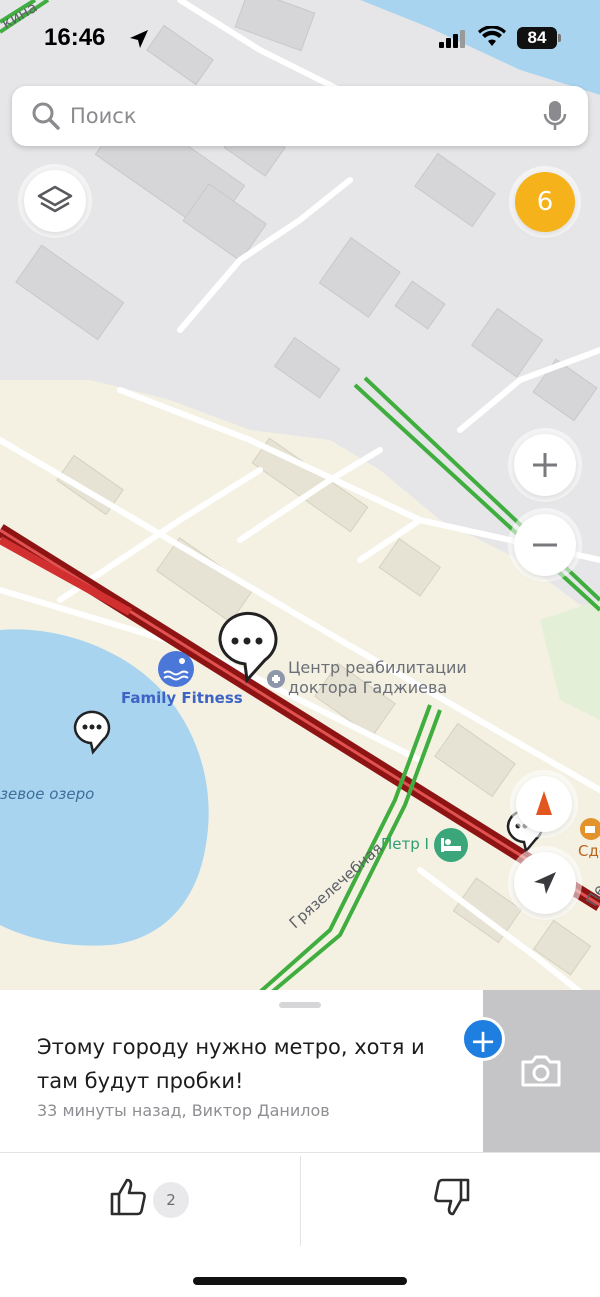  Describe the element at coordinates (139, 39) in the screenshot. I see `location-arrow-icon` at that location.